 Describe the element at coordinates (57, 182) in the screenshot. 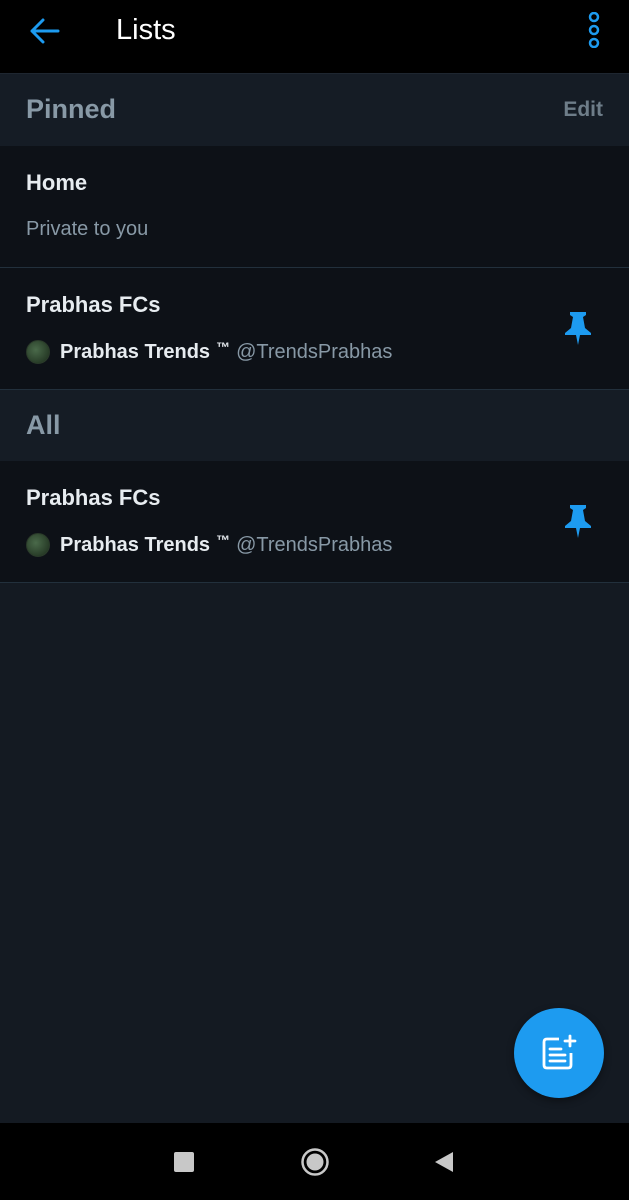

I see `list-name: Home` at that location.